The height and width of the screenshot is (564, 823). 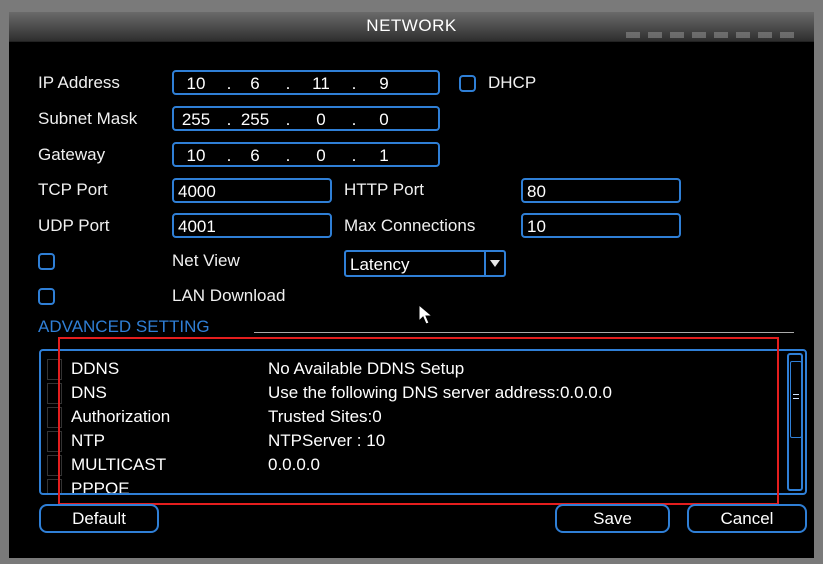 What do you see at coordinates (321, 120) in the screenshot?
I see `subnet-octet-3: 0` at bounding box center [321, 120].